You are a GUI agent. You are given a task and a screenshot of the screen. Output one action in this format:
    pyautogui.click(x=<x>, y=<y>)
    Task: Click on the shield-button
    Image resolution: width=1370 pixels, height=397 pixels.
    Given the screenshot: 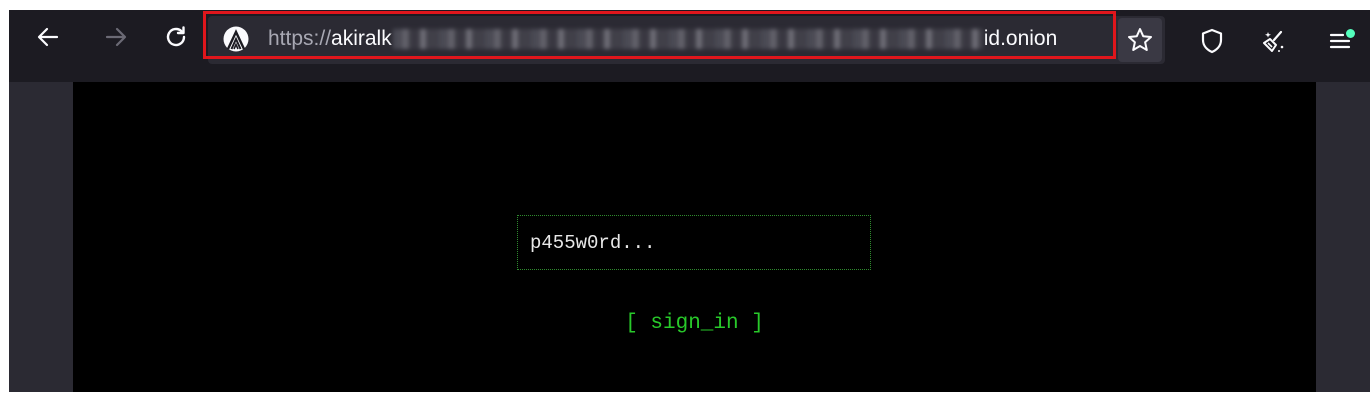 What is the action you would take?
    pyautogui.click(x=1212, y=41)
    